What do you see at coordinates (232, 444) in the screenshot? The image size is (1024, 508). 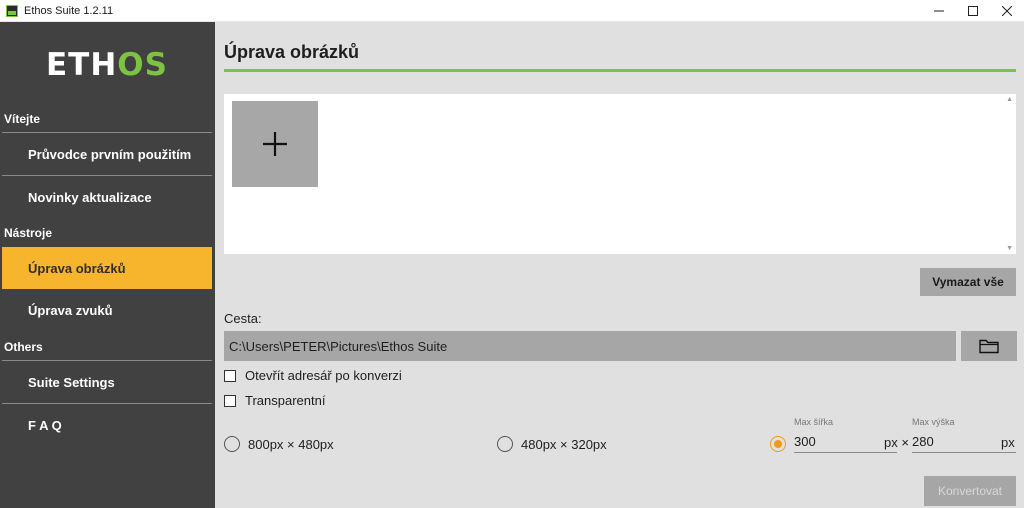 I see `radio-800x480` at bounding box center [232, 444].